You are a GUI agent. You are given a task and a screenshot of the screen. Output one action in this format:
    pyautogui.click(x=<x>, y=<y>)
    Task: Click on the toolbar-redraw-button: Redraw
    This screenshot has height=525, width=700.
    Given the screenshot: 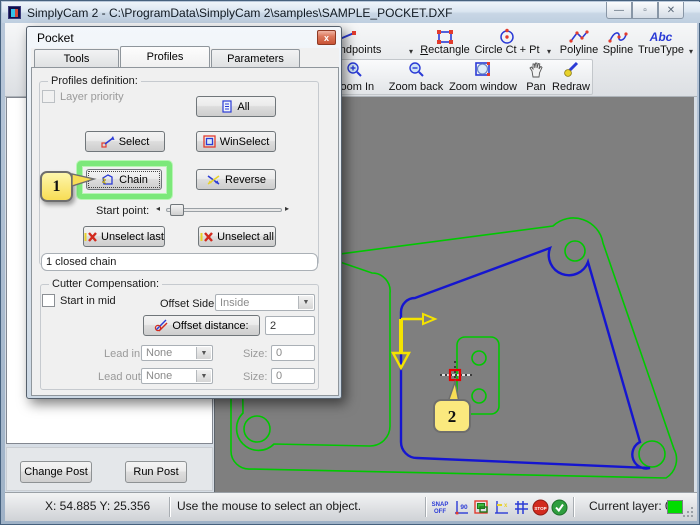 What is the action you would take?
    pyautogui.click(x=571, y=77)
    